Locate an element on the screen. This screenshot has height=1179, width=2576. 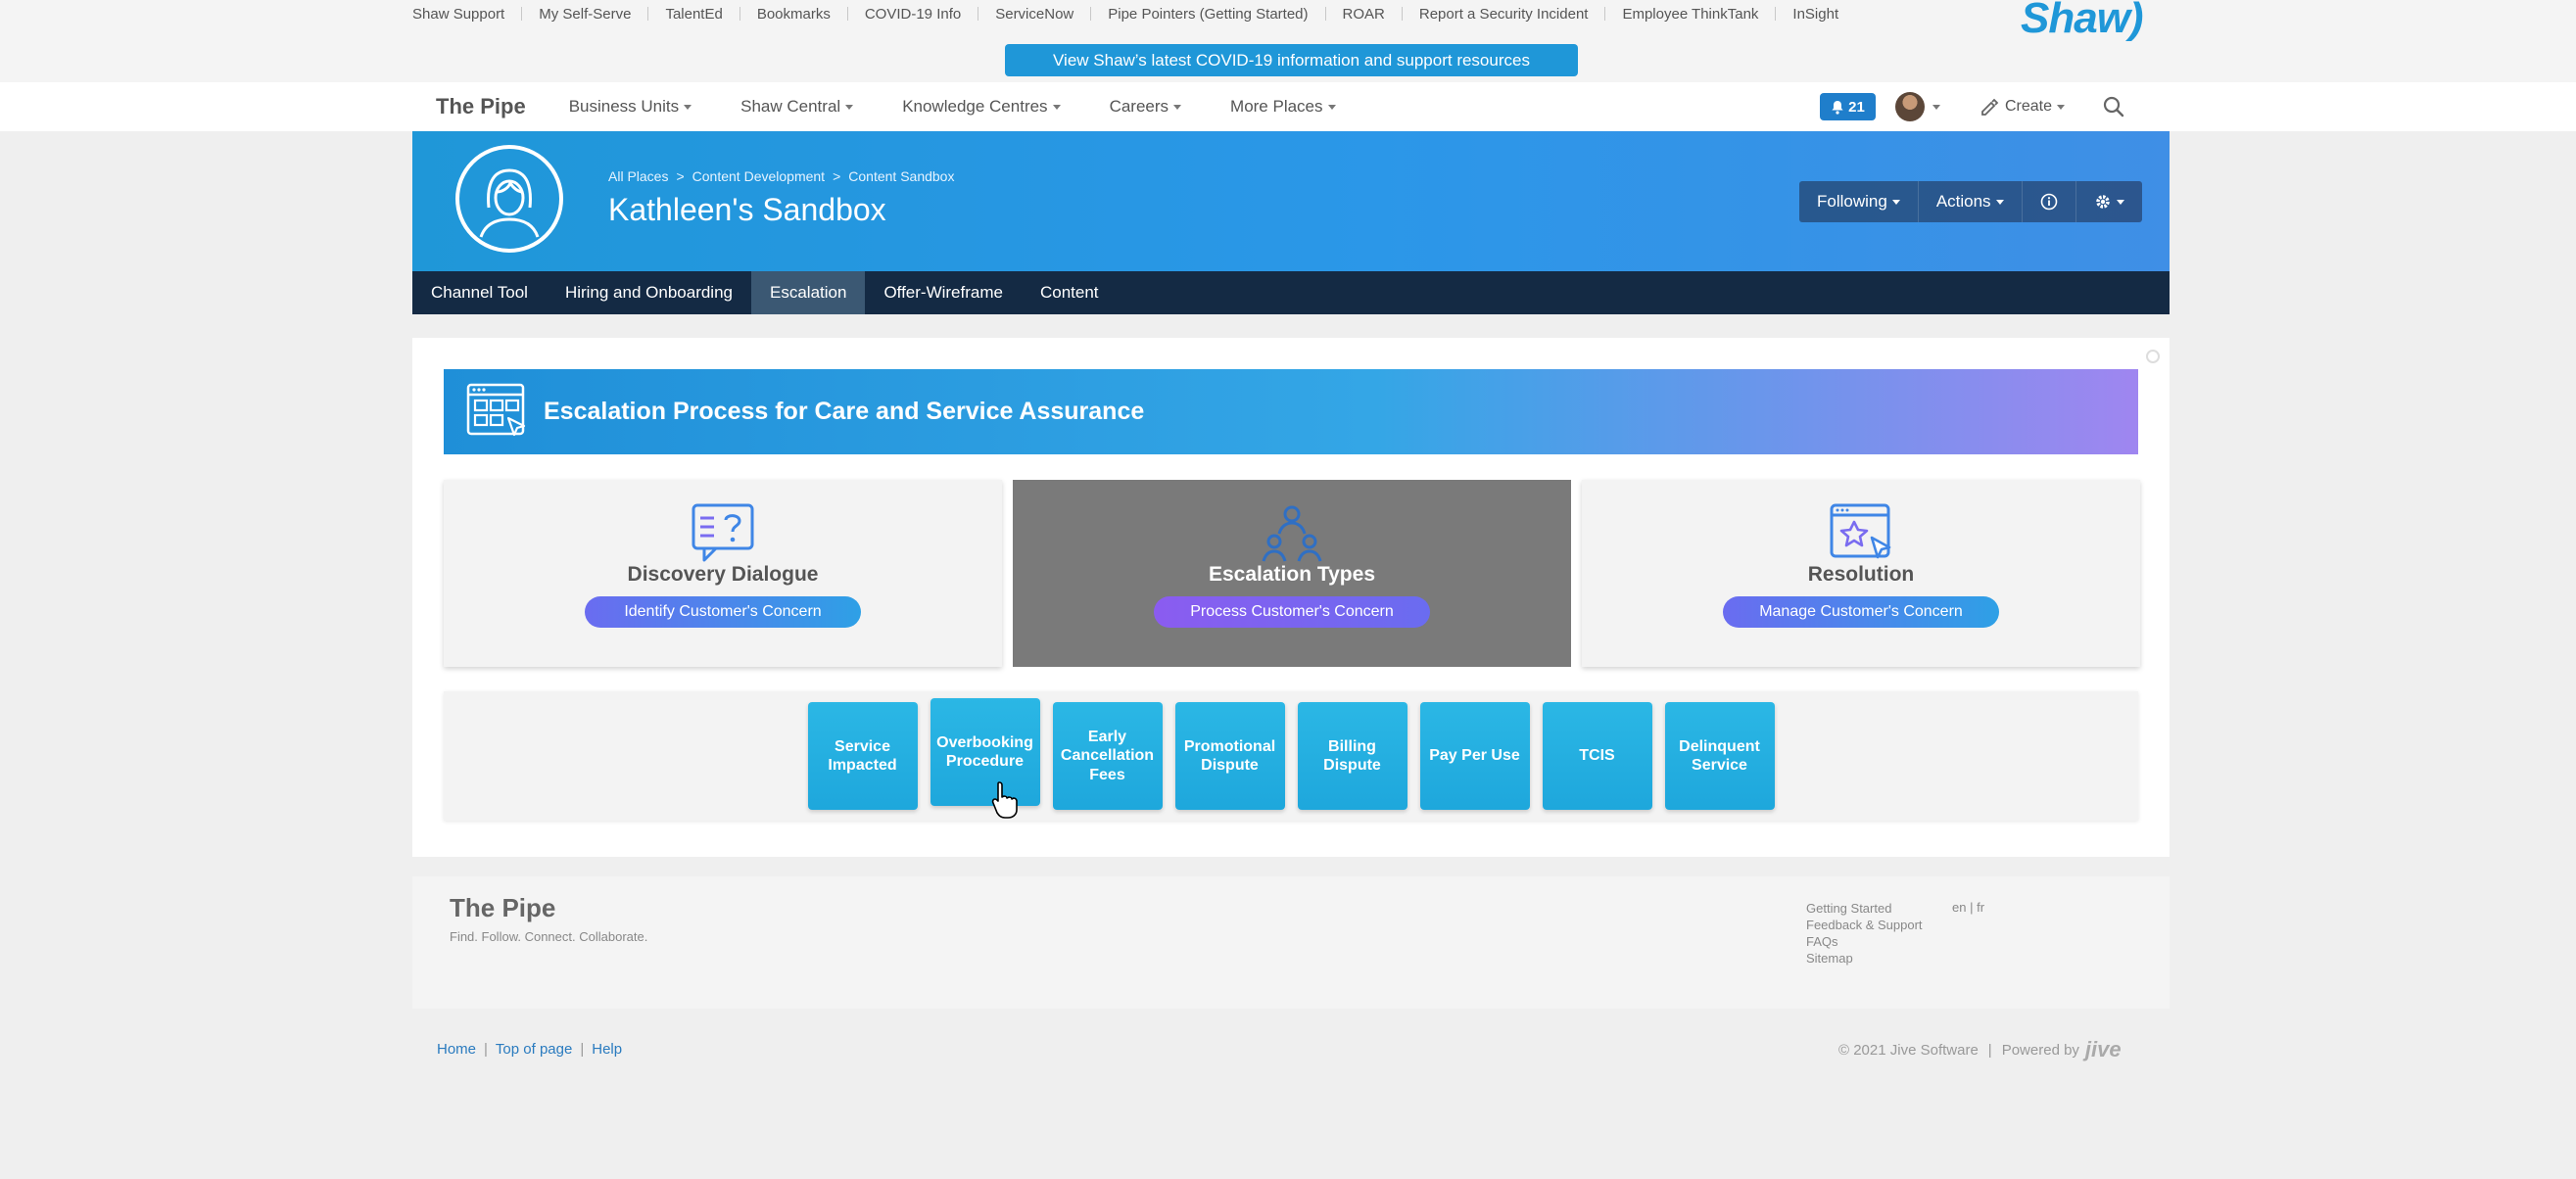
woman-avatar-icon is located at coordinates (509, 203).